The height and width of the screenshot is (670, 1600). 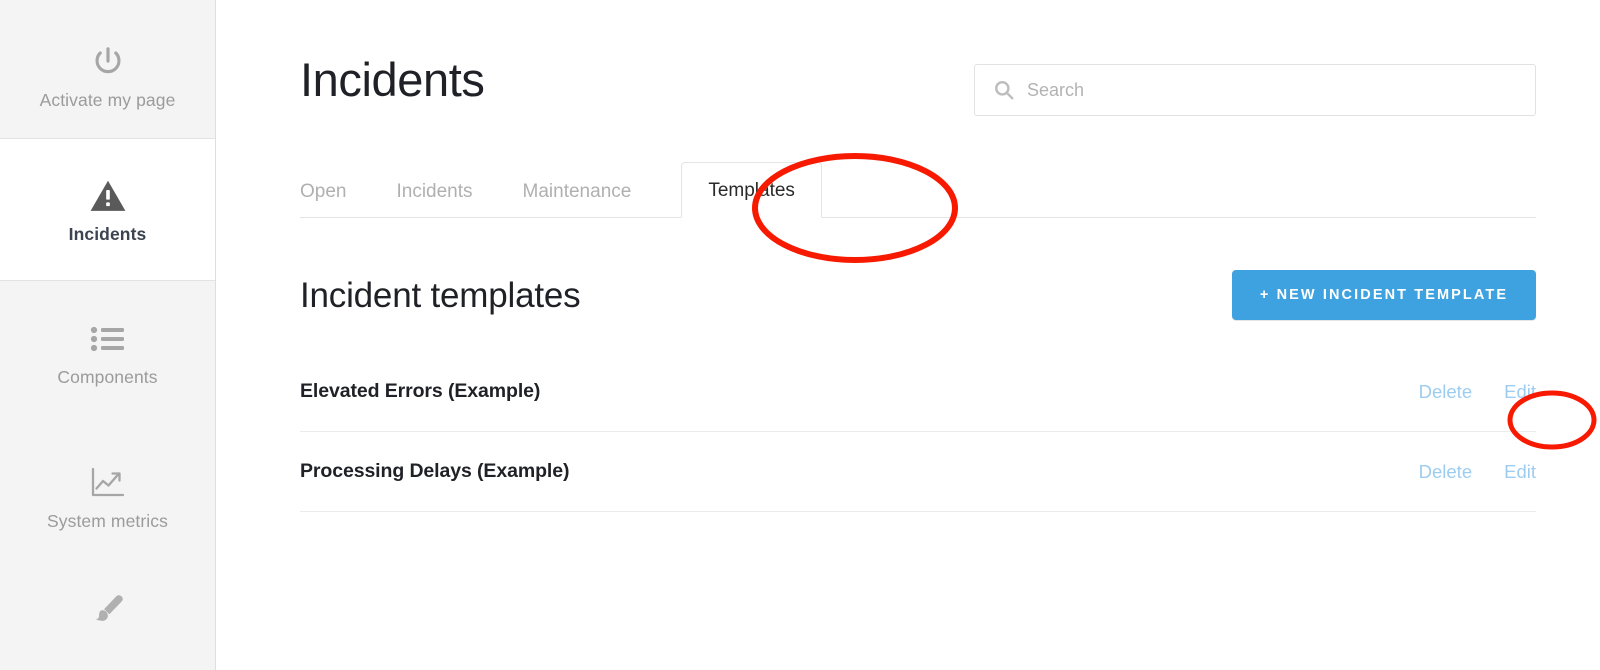 I want to click on sidebar-item-incidents: Incidents, so click(x=107, y=210).